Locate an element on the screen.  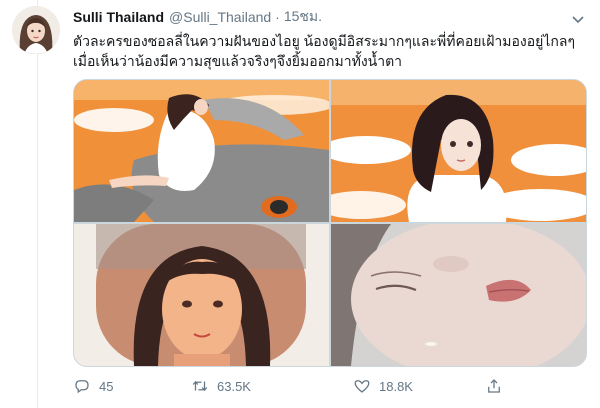
retweet-icon is located at coordinates (200, 386).